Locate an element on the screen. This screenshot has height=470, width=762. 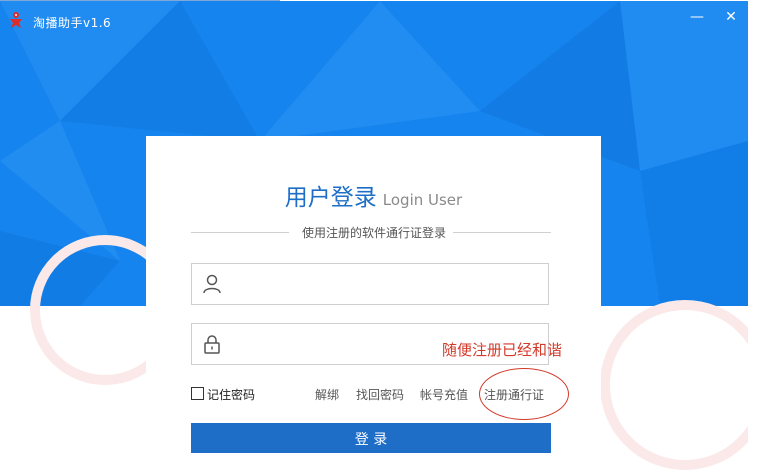
close-button: ✕ is located at coordinates (731, 17).